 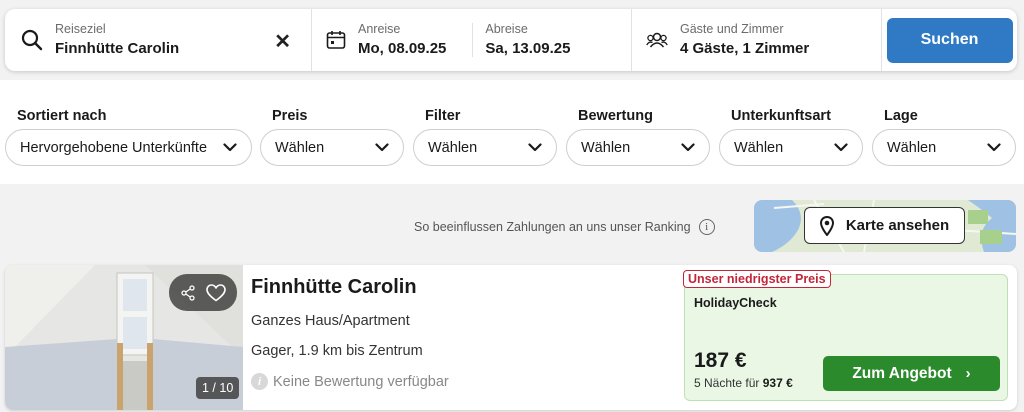 What do you see at coordinates (379, 28) in the screenshot?
I see `checkin-label: Anreise` at bounding box center [379, 28].